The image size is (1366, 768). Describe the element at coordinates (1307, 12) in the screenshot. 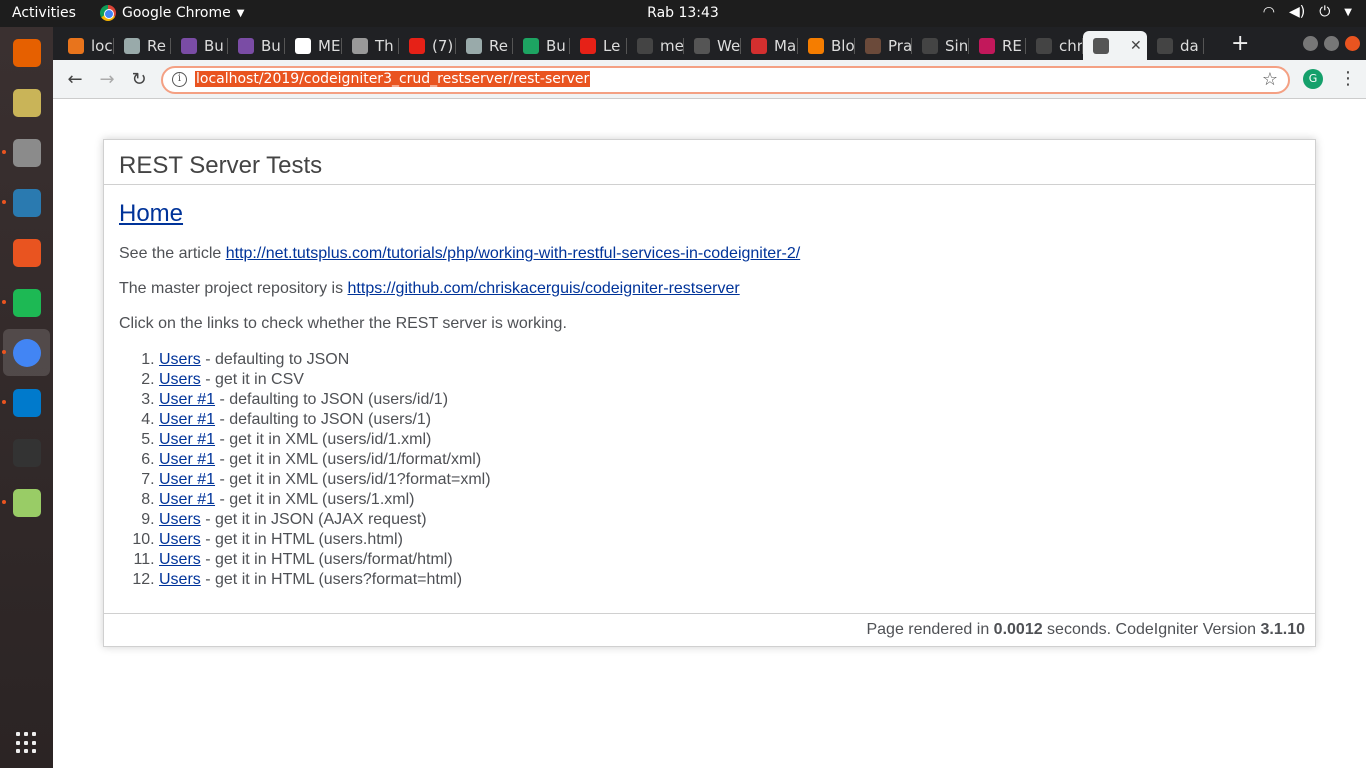

I see `system-tray: ◠ ◀) ⏻ ▼` at that location.